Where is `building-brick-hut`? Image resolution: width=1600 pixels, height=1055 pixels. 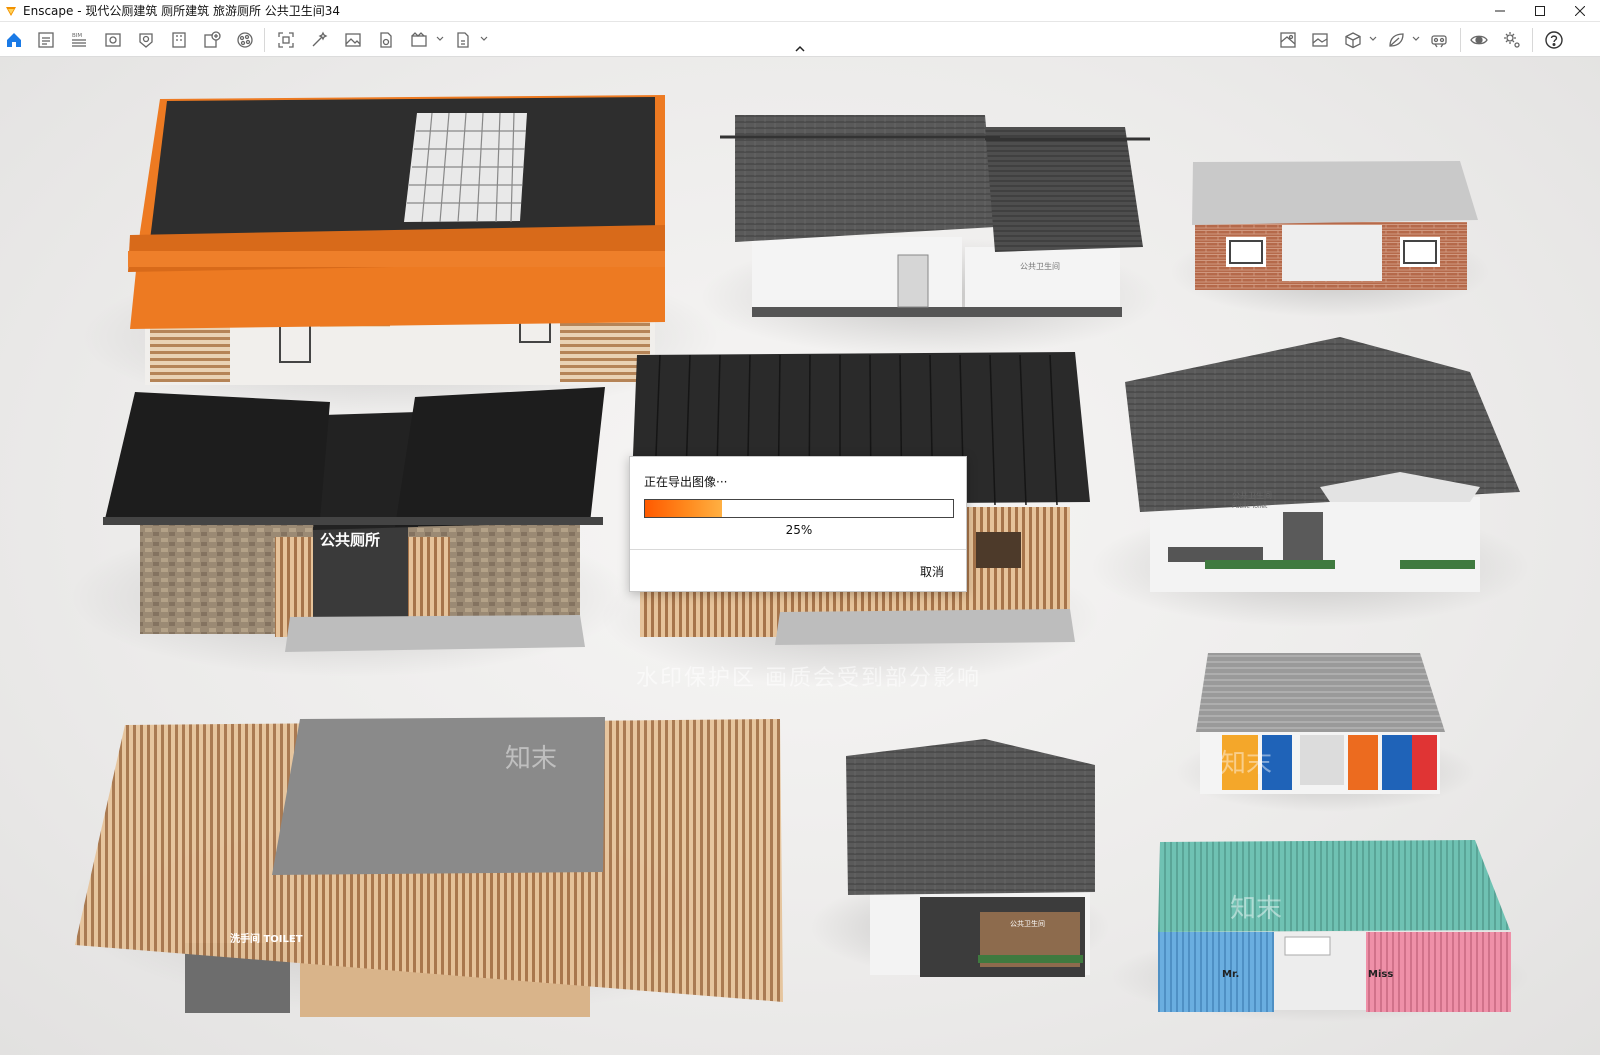 building-brick-hut is located at coordinates (1330, 239).